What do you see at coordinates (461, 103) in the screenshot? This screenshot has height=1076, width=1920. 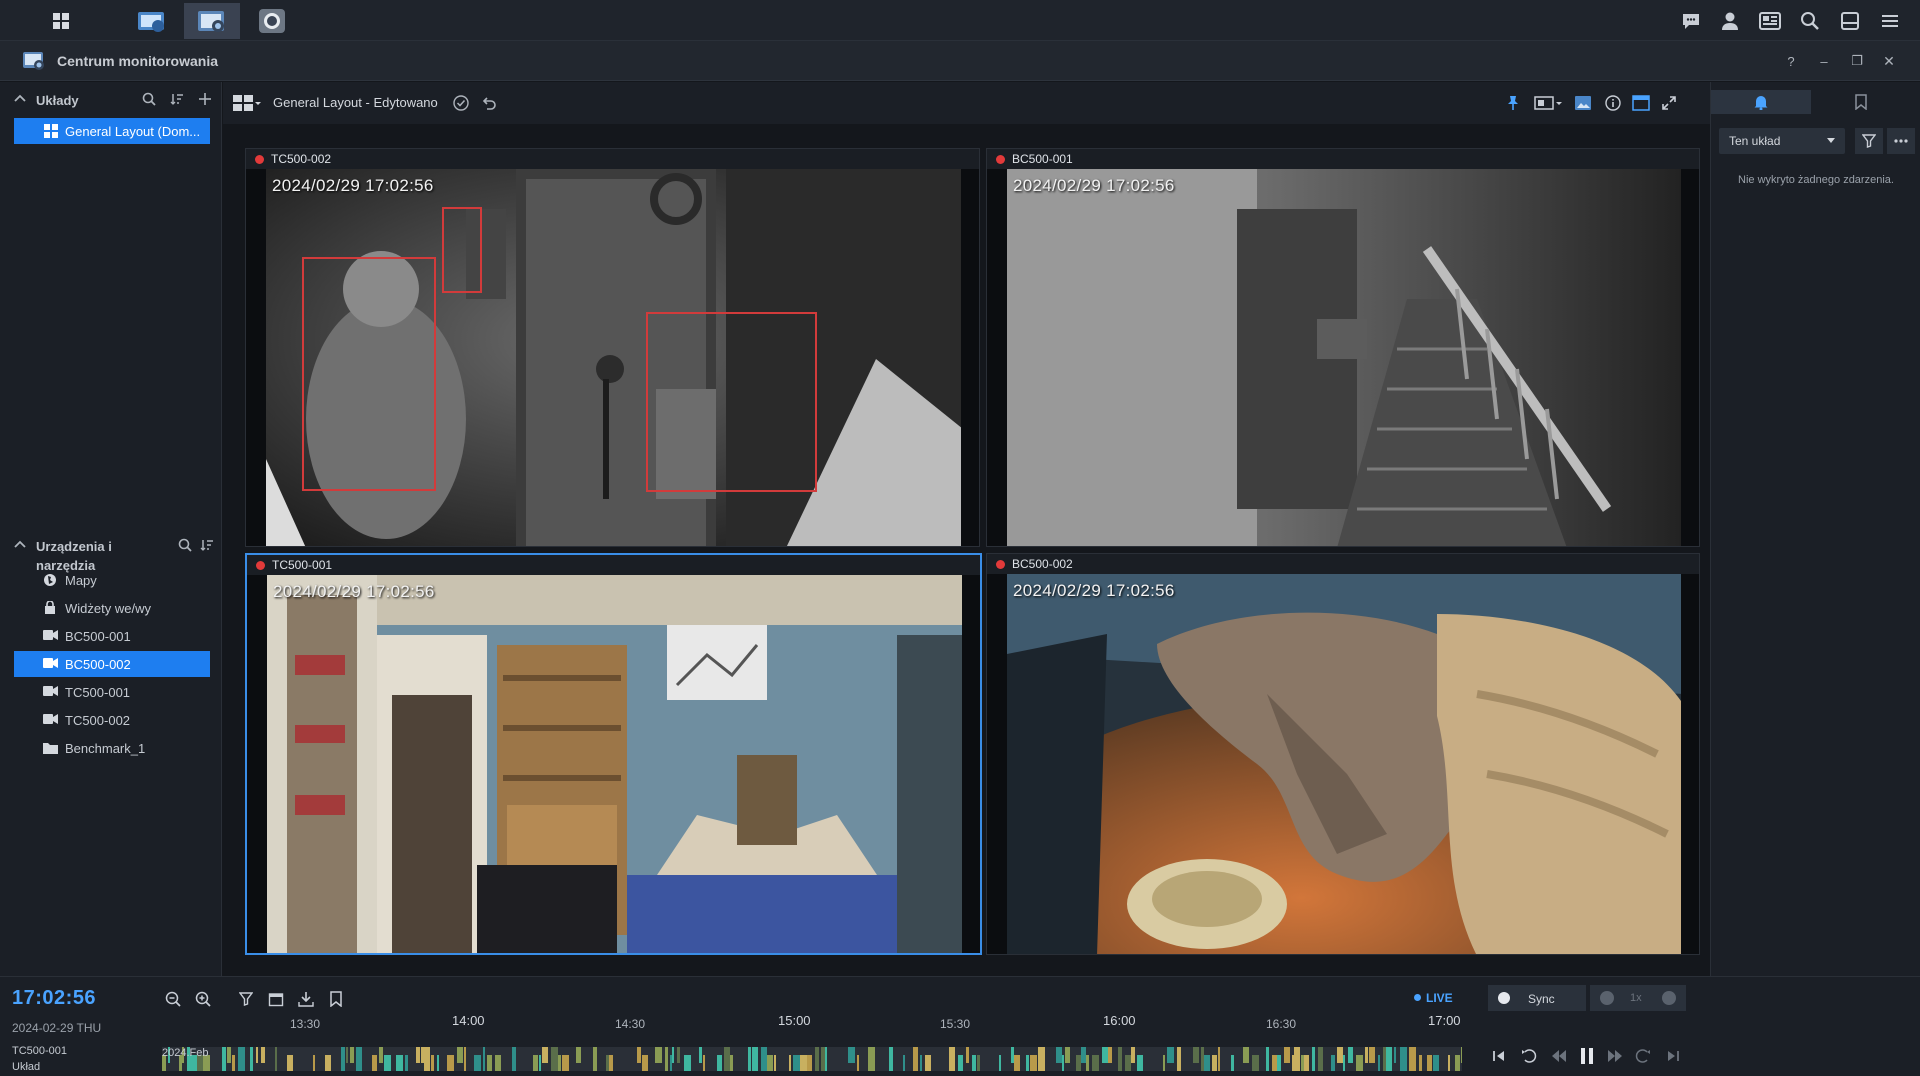 I see `save-layout-button` at bounding box center [461, 103].